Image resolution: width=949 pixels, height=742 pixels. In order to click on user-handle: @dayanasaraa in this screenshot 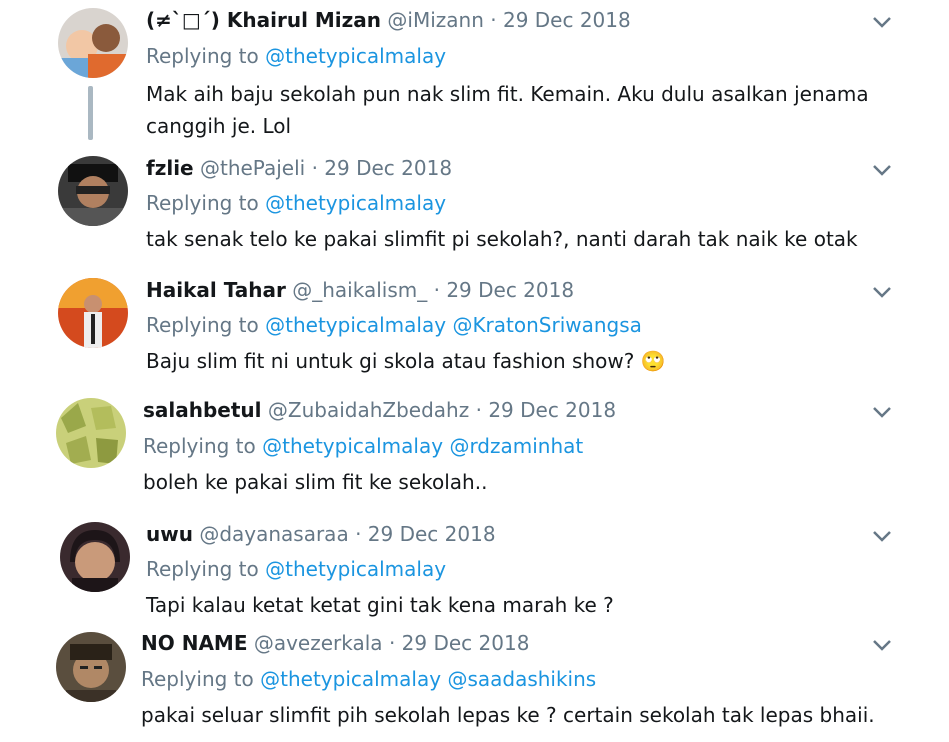, I will do `click(273, 534)`.